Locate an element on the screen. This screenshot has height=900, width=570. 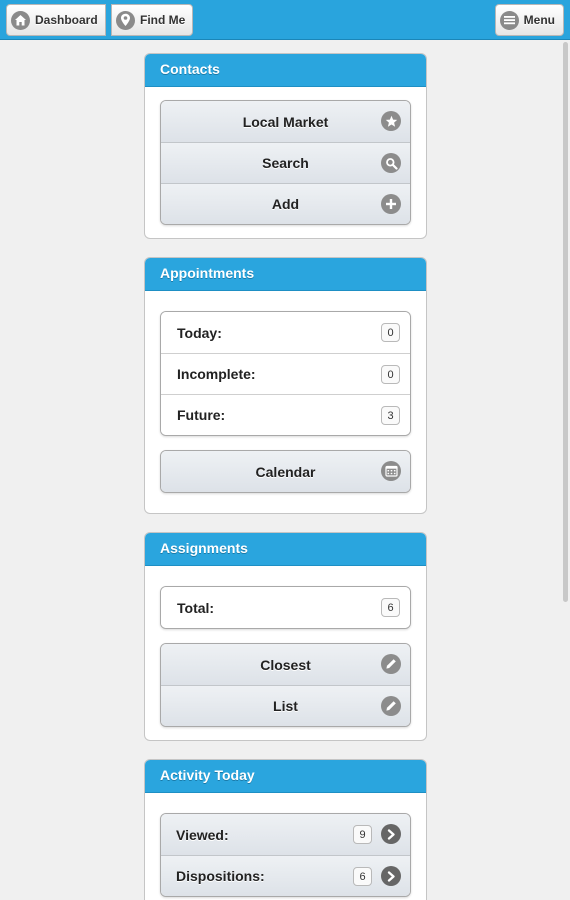
contacts-title: Contacts is located at coordinates (285, 70).